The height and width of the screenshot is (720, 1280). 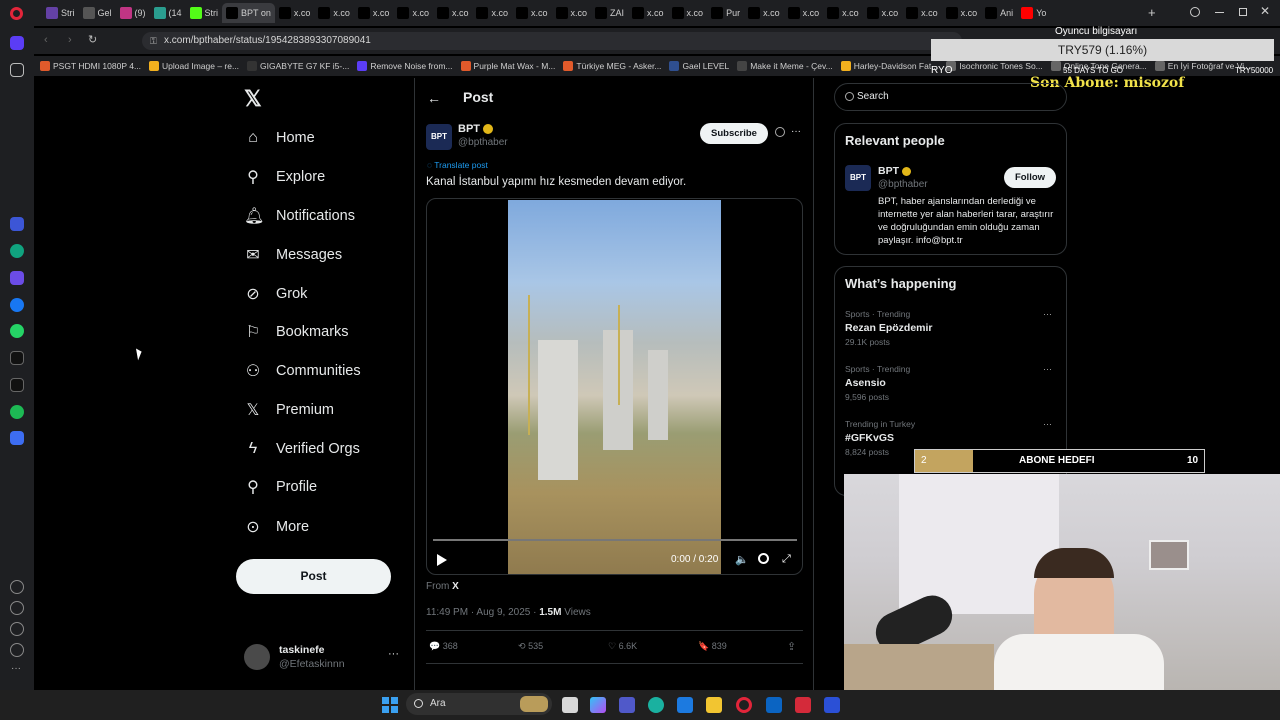 I want to click on opera-taskbar-icon, so click(x=744, y=705).